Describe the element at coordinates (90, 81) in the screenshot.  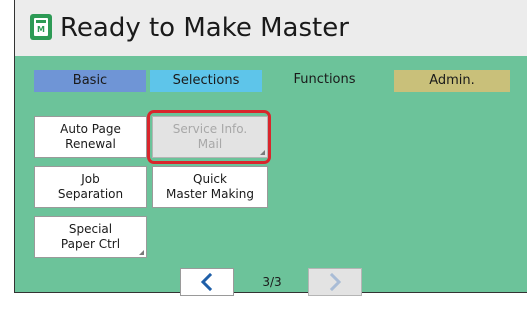
I see `tab-basic: Basic` at that location.